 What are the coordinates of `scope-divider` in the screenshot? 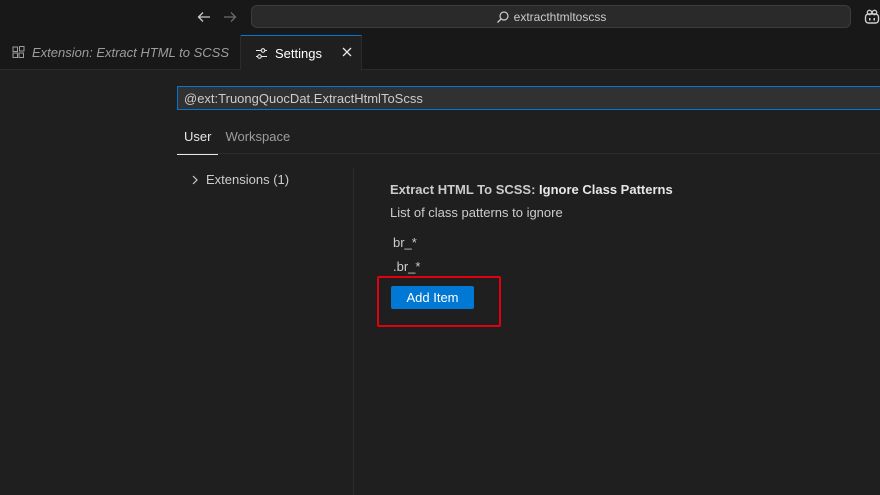 It's located at (528, 153).